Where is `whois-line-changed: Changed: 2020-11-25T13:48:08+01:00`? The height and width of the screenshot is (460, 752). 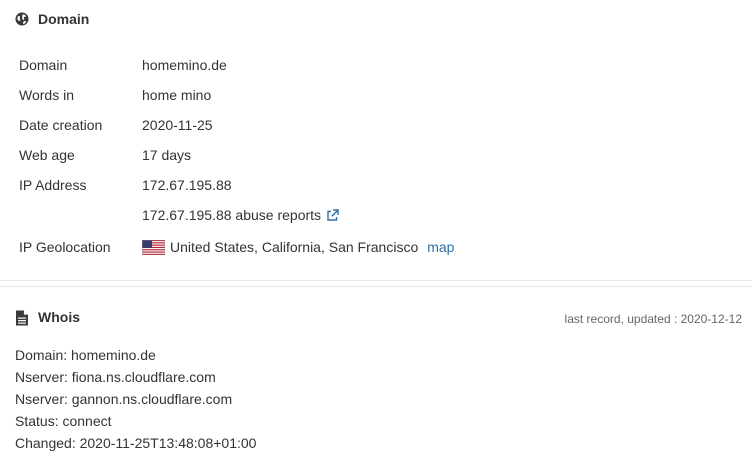
whois-line-changed: Changed: 2020-11-25T13:48:08+01:00 is located at coordinates (136, 443).